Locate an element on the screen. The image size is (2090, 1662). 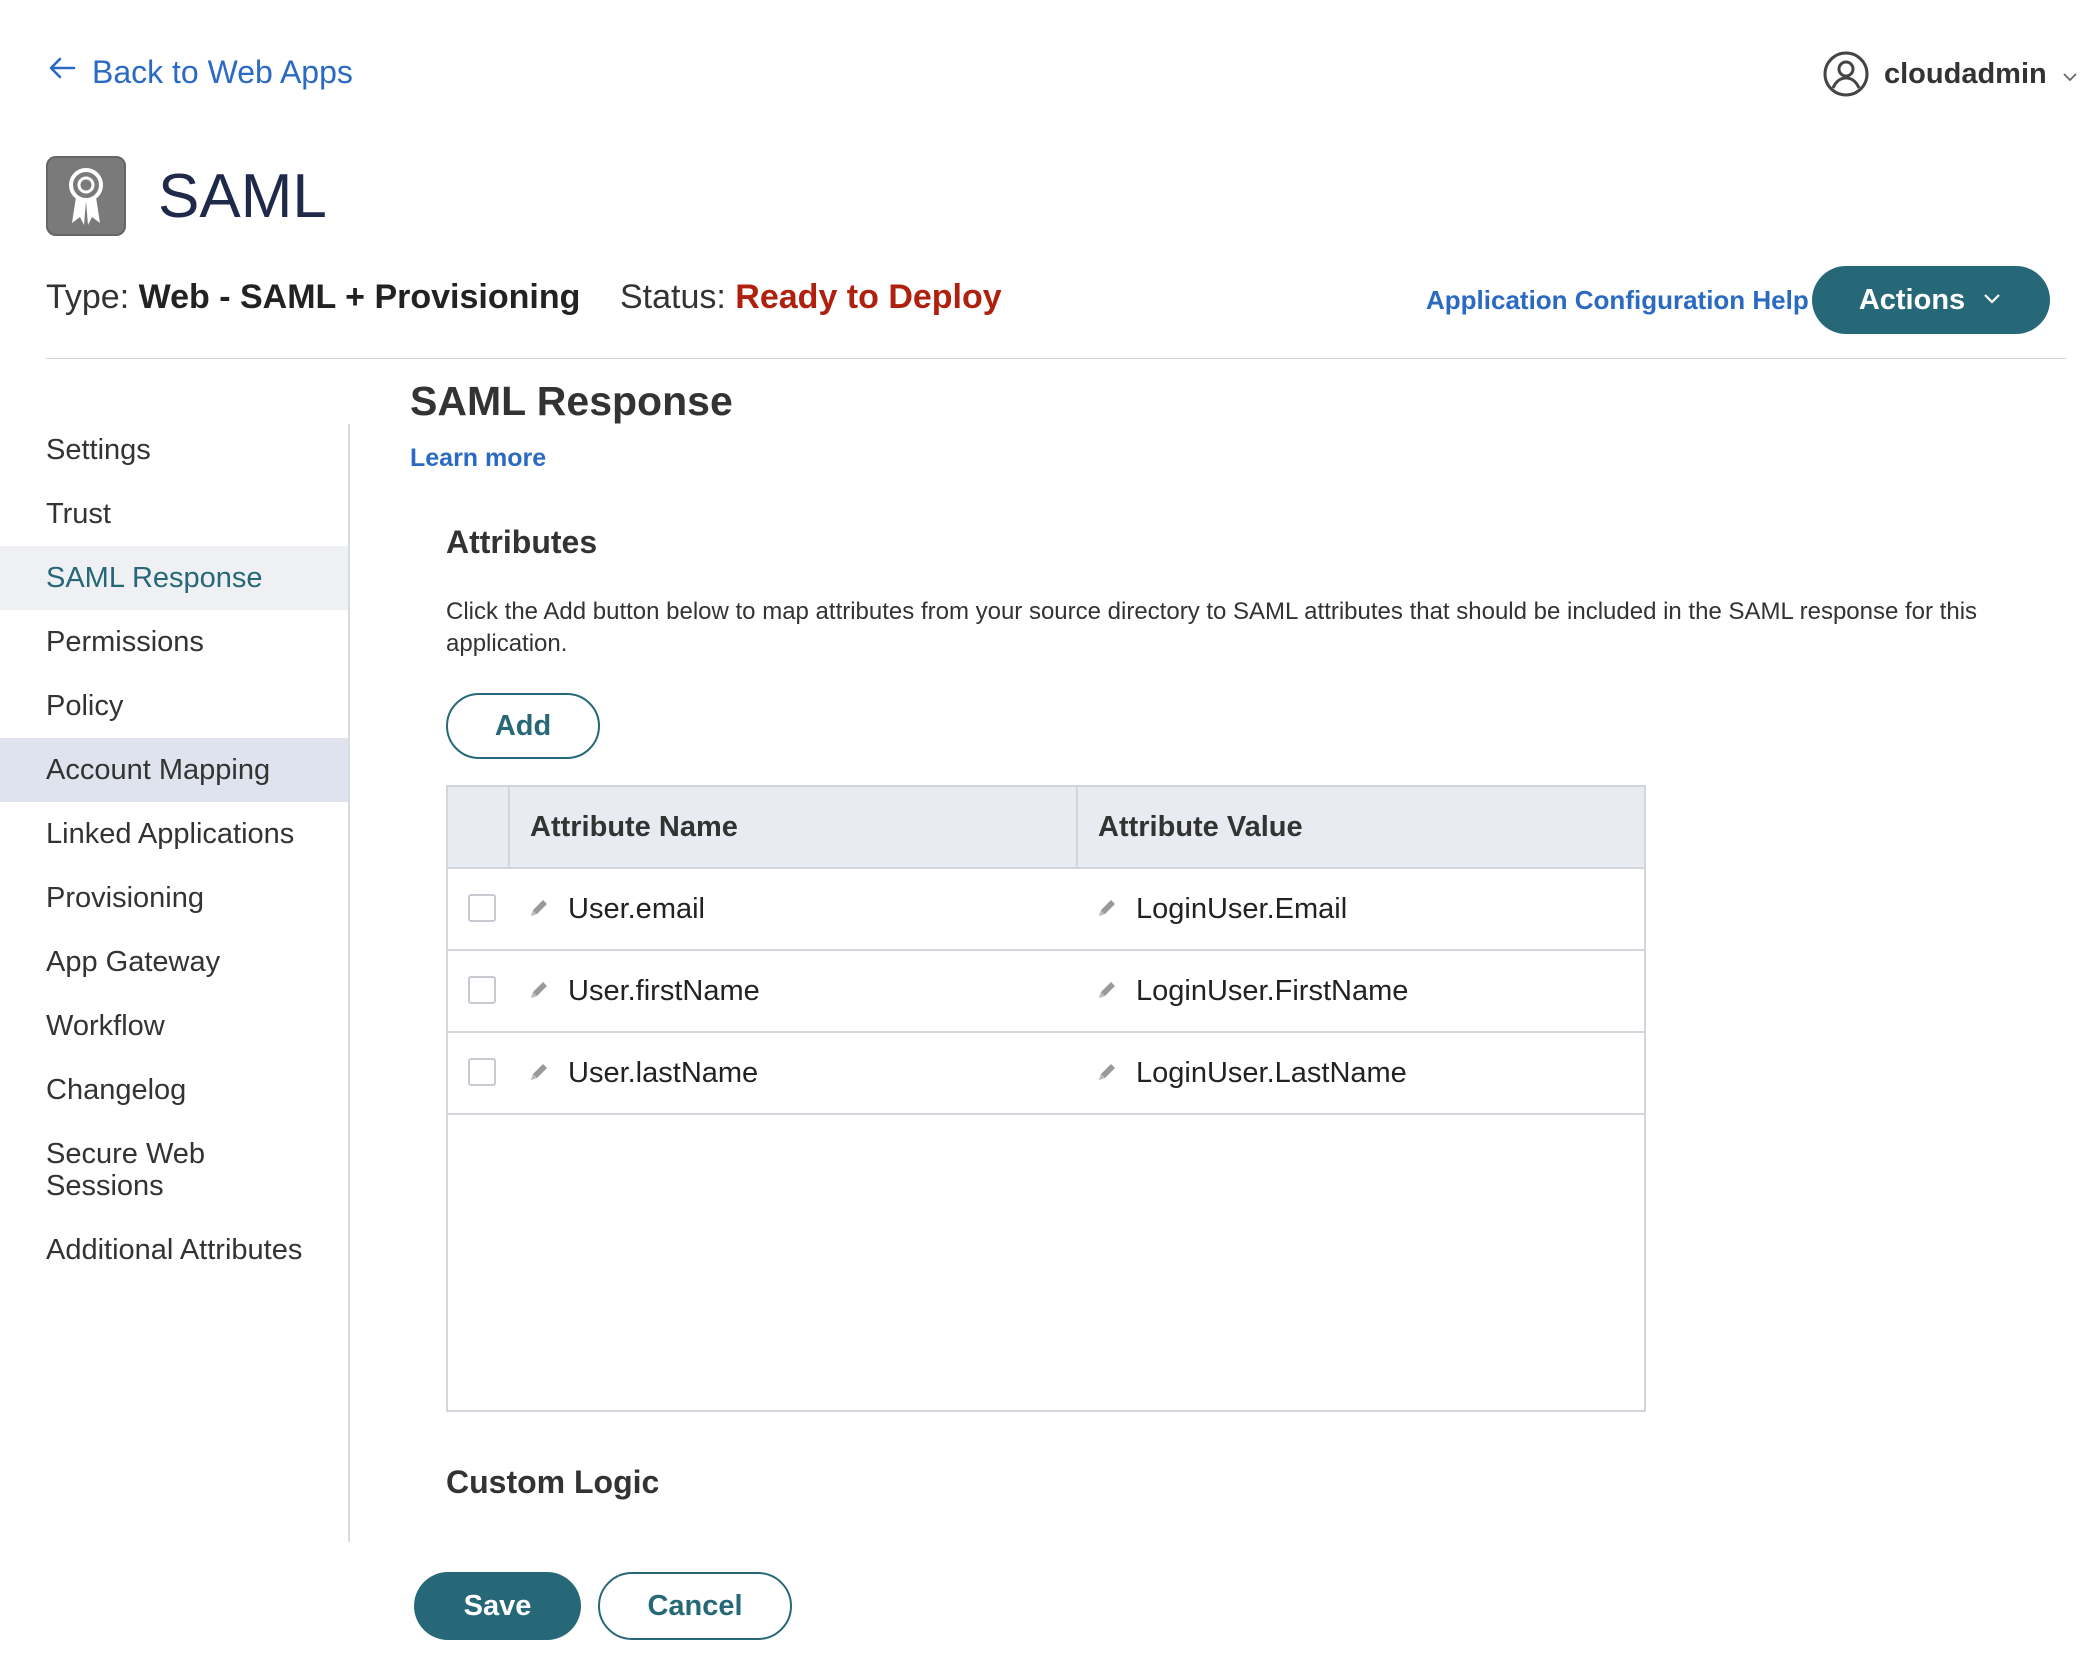
save-button: Save is located at coordinates (497, 1606).